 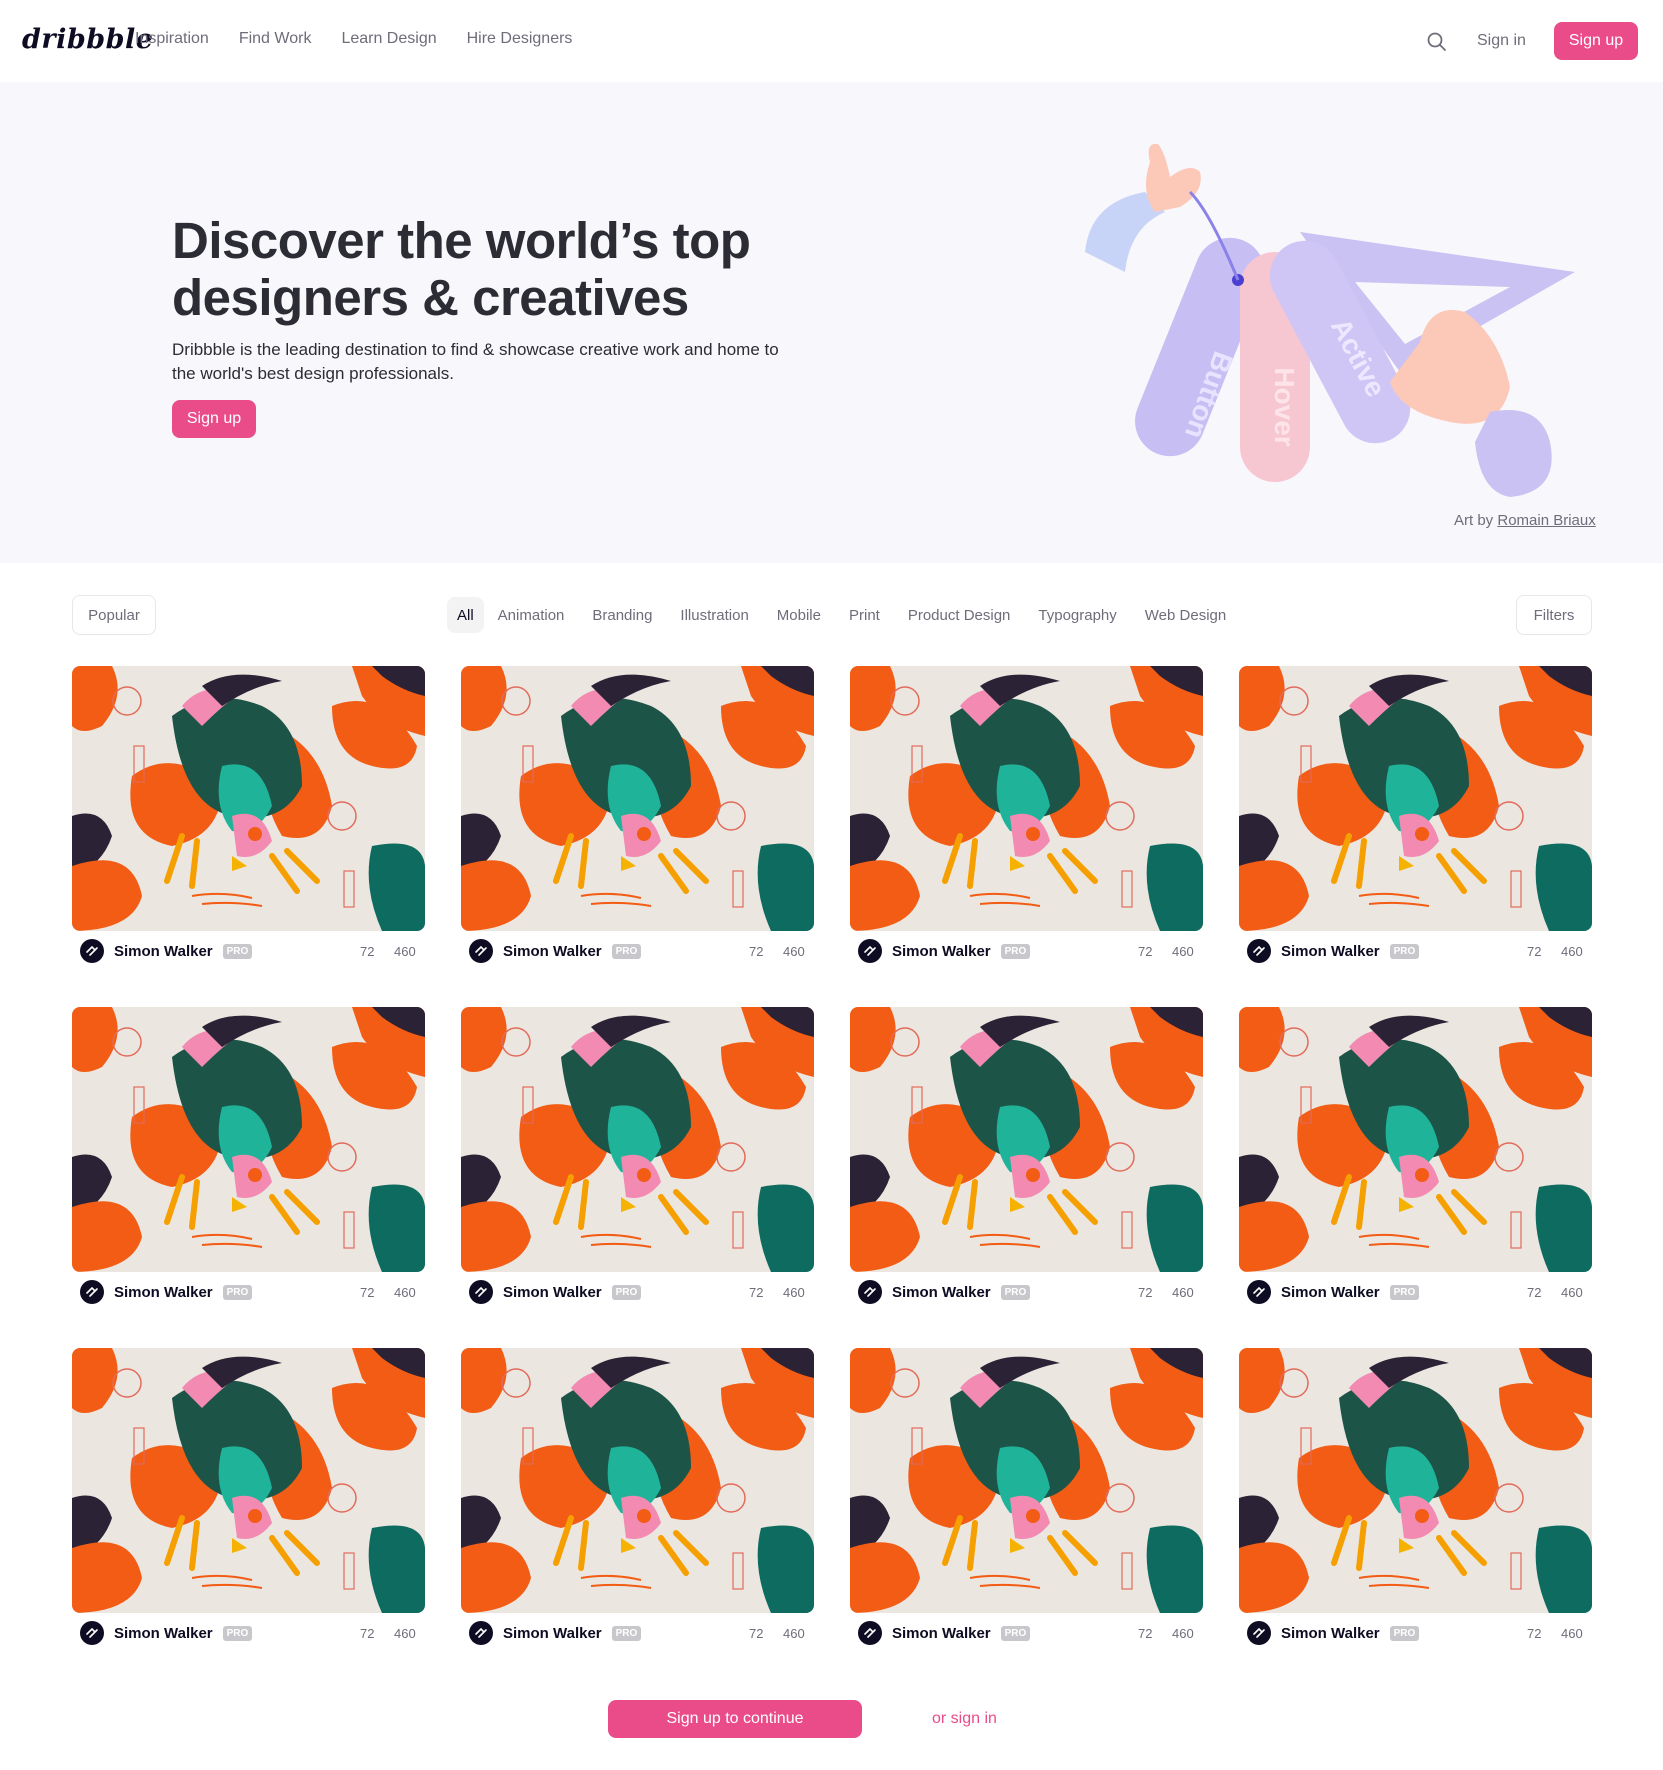 I want to click on art-credit-link: Romain Briaux, so click(x=1546, y=520).